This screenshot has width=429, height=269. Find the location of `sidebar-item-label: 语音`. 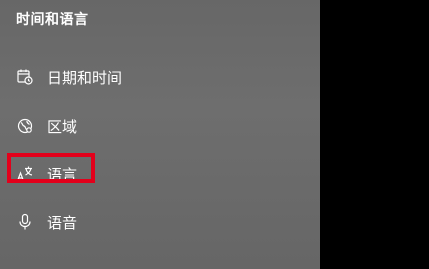

sidebar-item-label: 语音 is located at coordinates (62, 222).